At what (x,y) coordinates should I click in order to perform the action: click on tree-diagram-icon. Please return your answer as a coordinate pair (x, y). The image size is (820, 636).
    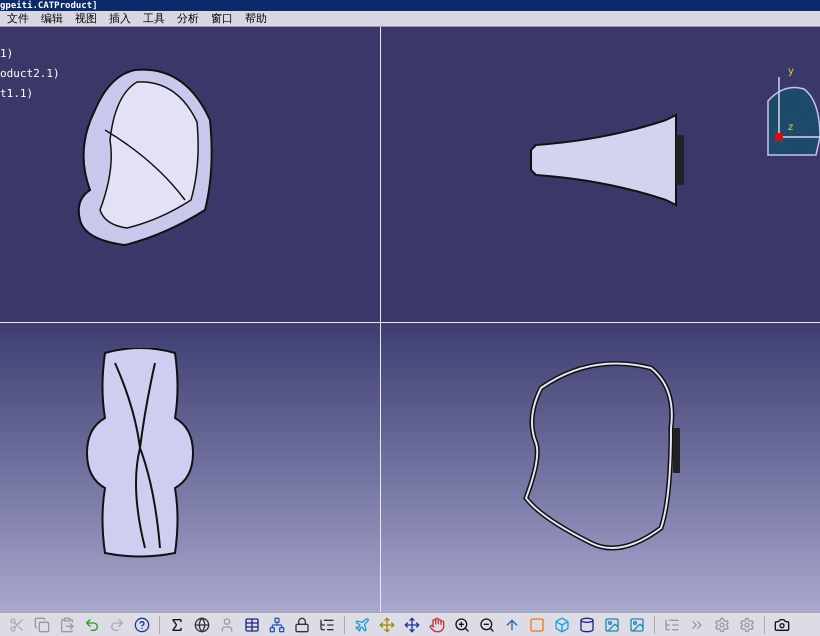
    Looking at the image, I should click on (277, 625).